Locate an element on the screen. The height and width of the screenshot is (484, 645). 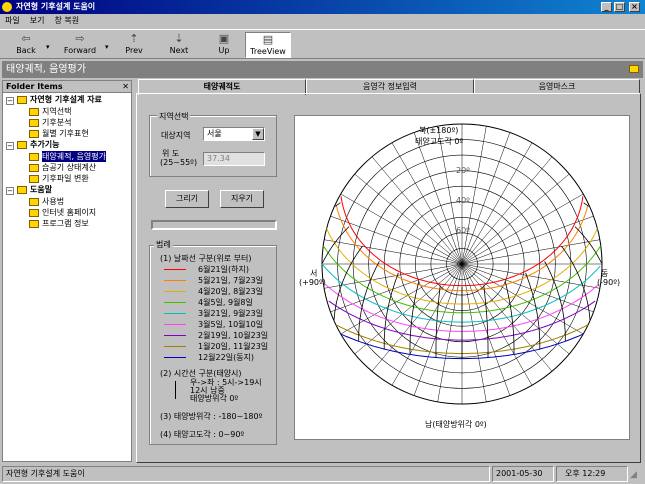
close-panel-icon: ✕ is located at coordinates (125, 87).